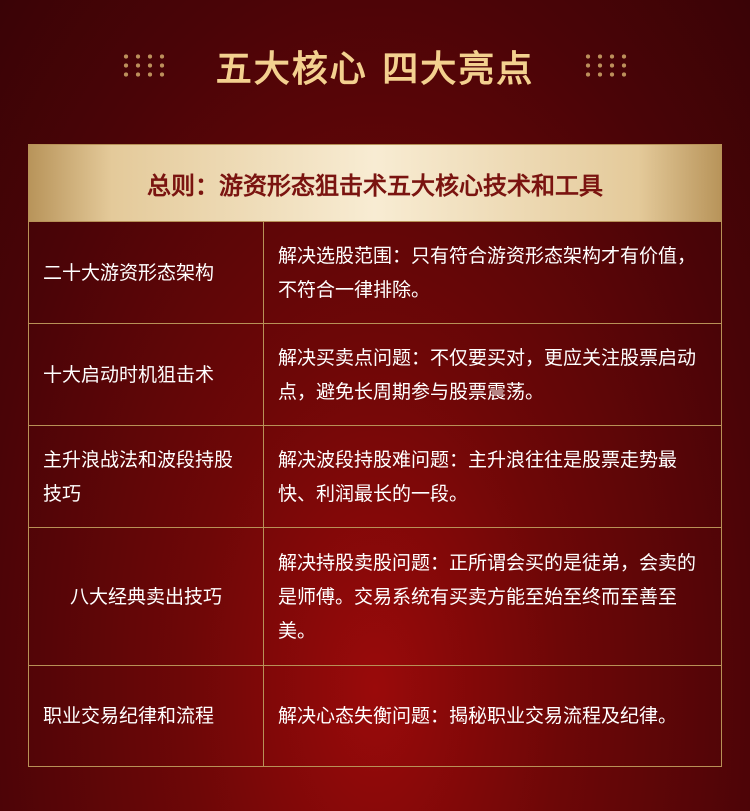 The image size is (750, 811). Describe the element at coordinates (146, 476) in the screenshot. I see `row-label: 主升浪战法和波段持股技巧` at that location.